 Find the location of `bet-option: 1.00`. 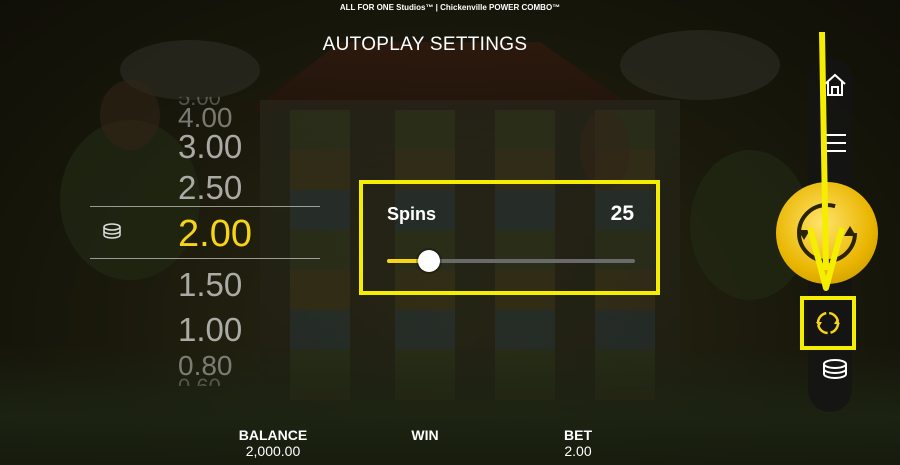

bet-option: 1.00 is located at coordinates (210, 329).